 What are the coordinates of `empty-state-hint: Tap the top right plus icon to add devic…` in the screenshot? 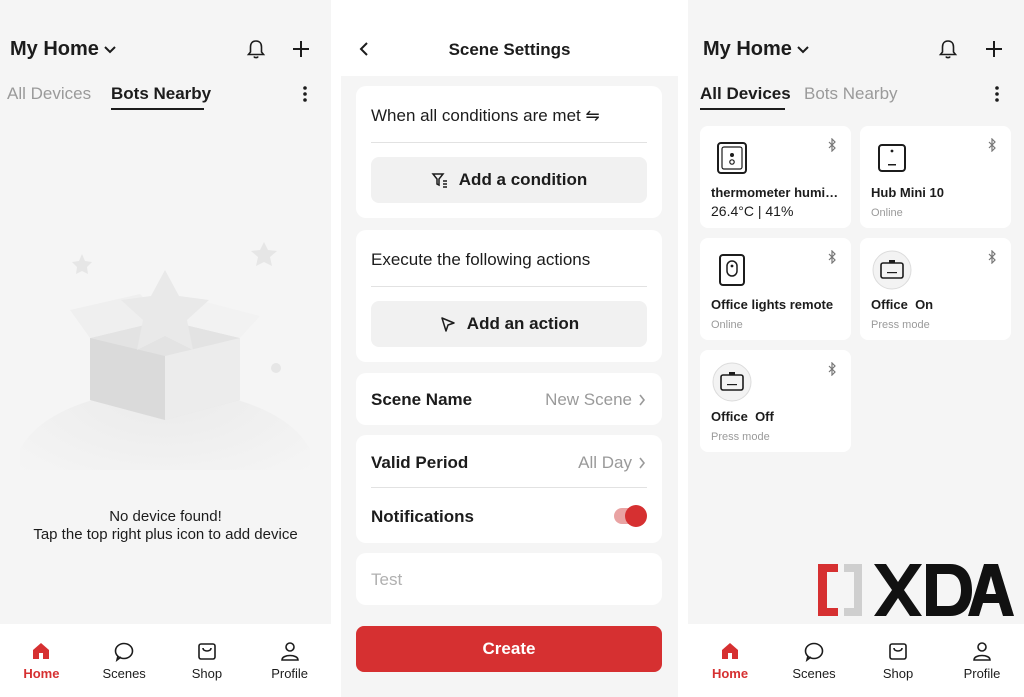 It's located at (165, 534).